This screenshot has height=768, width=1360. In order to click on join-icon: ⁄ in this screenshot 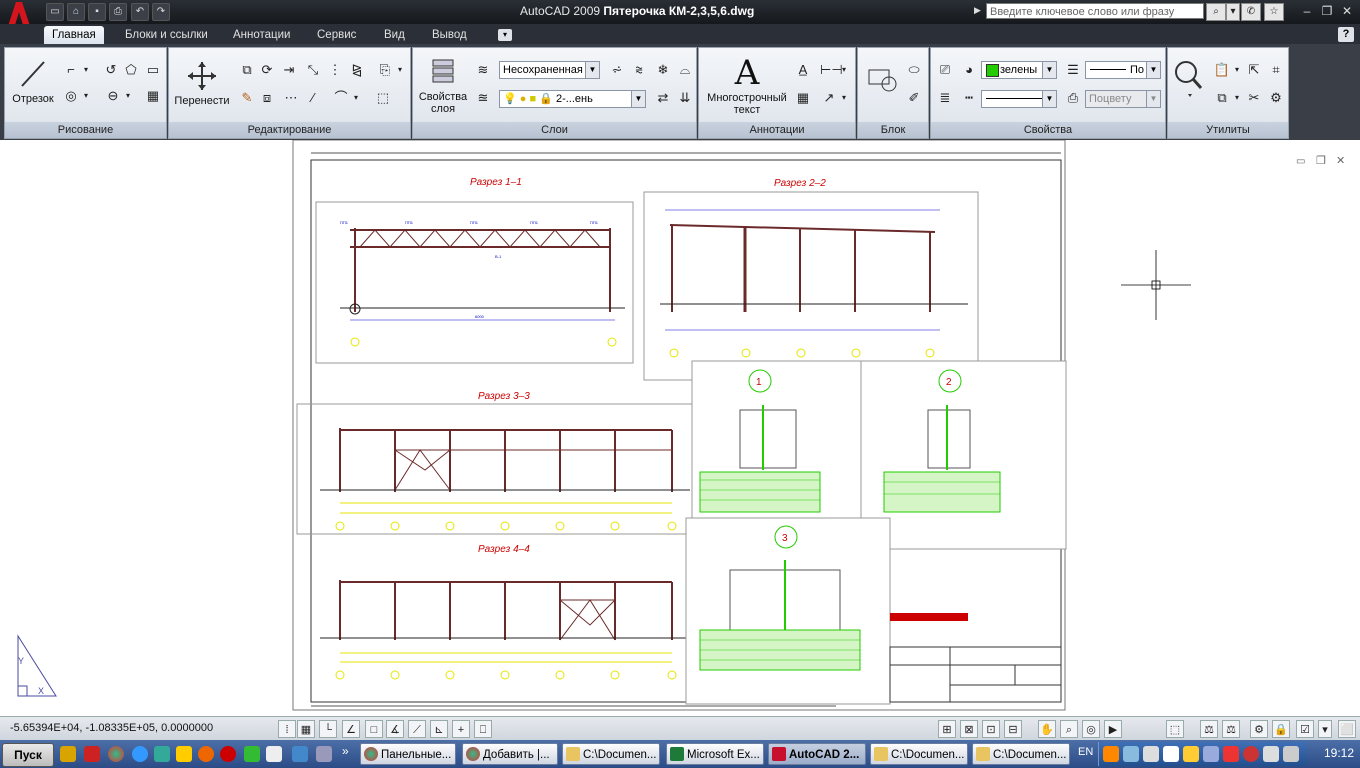, I will do `click(313, 98)`.